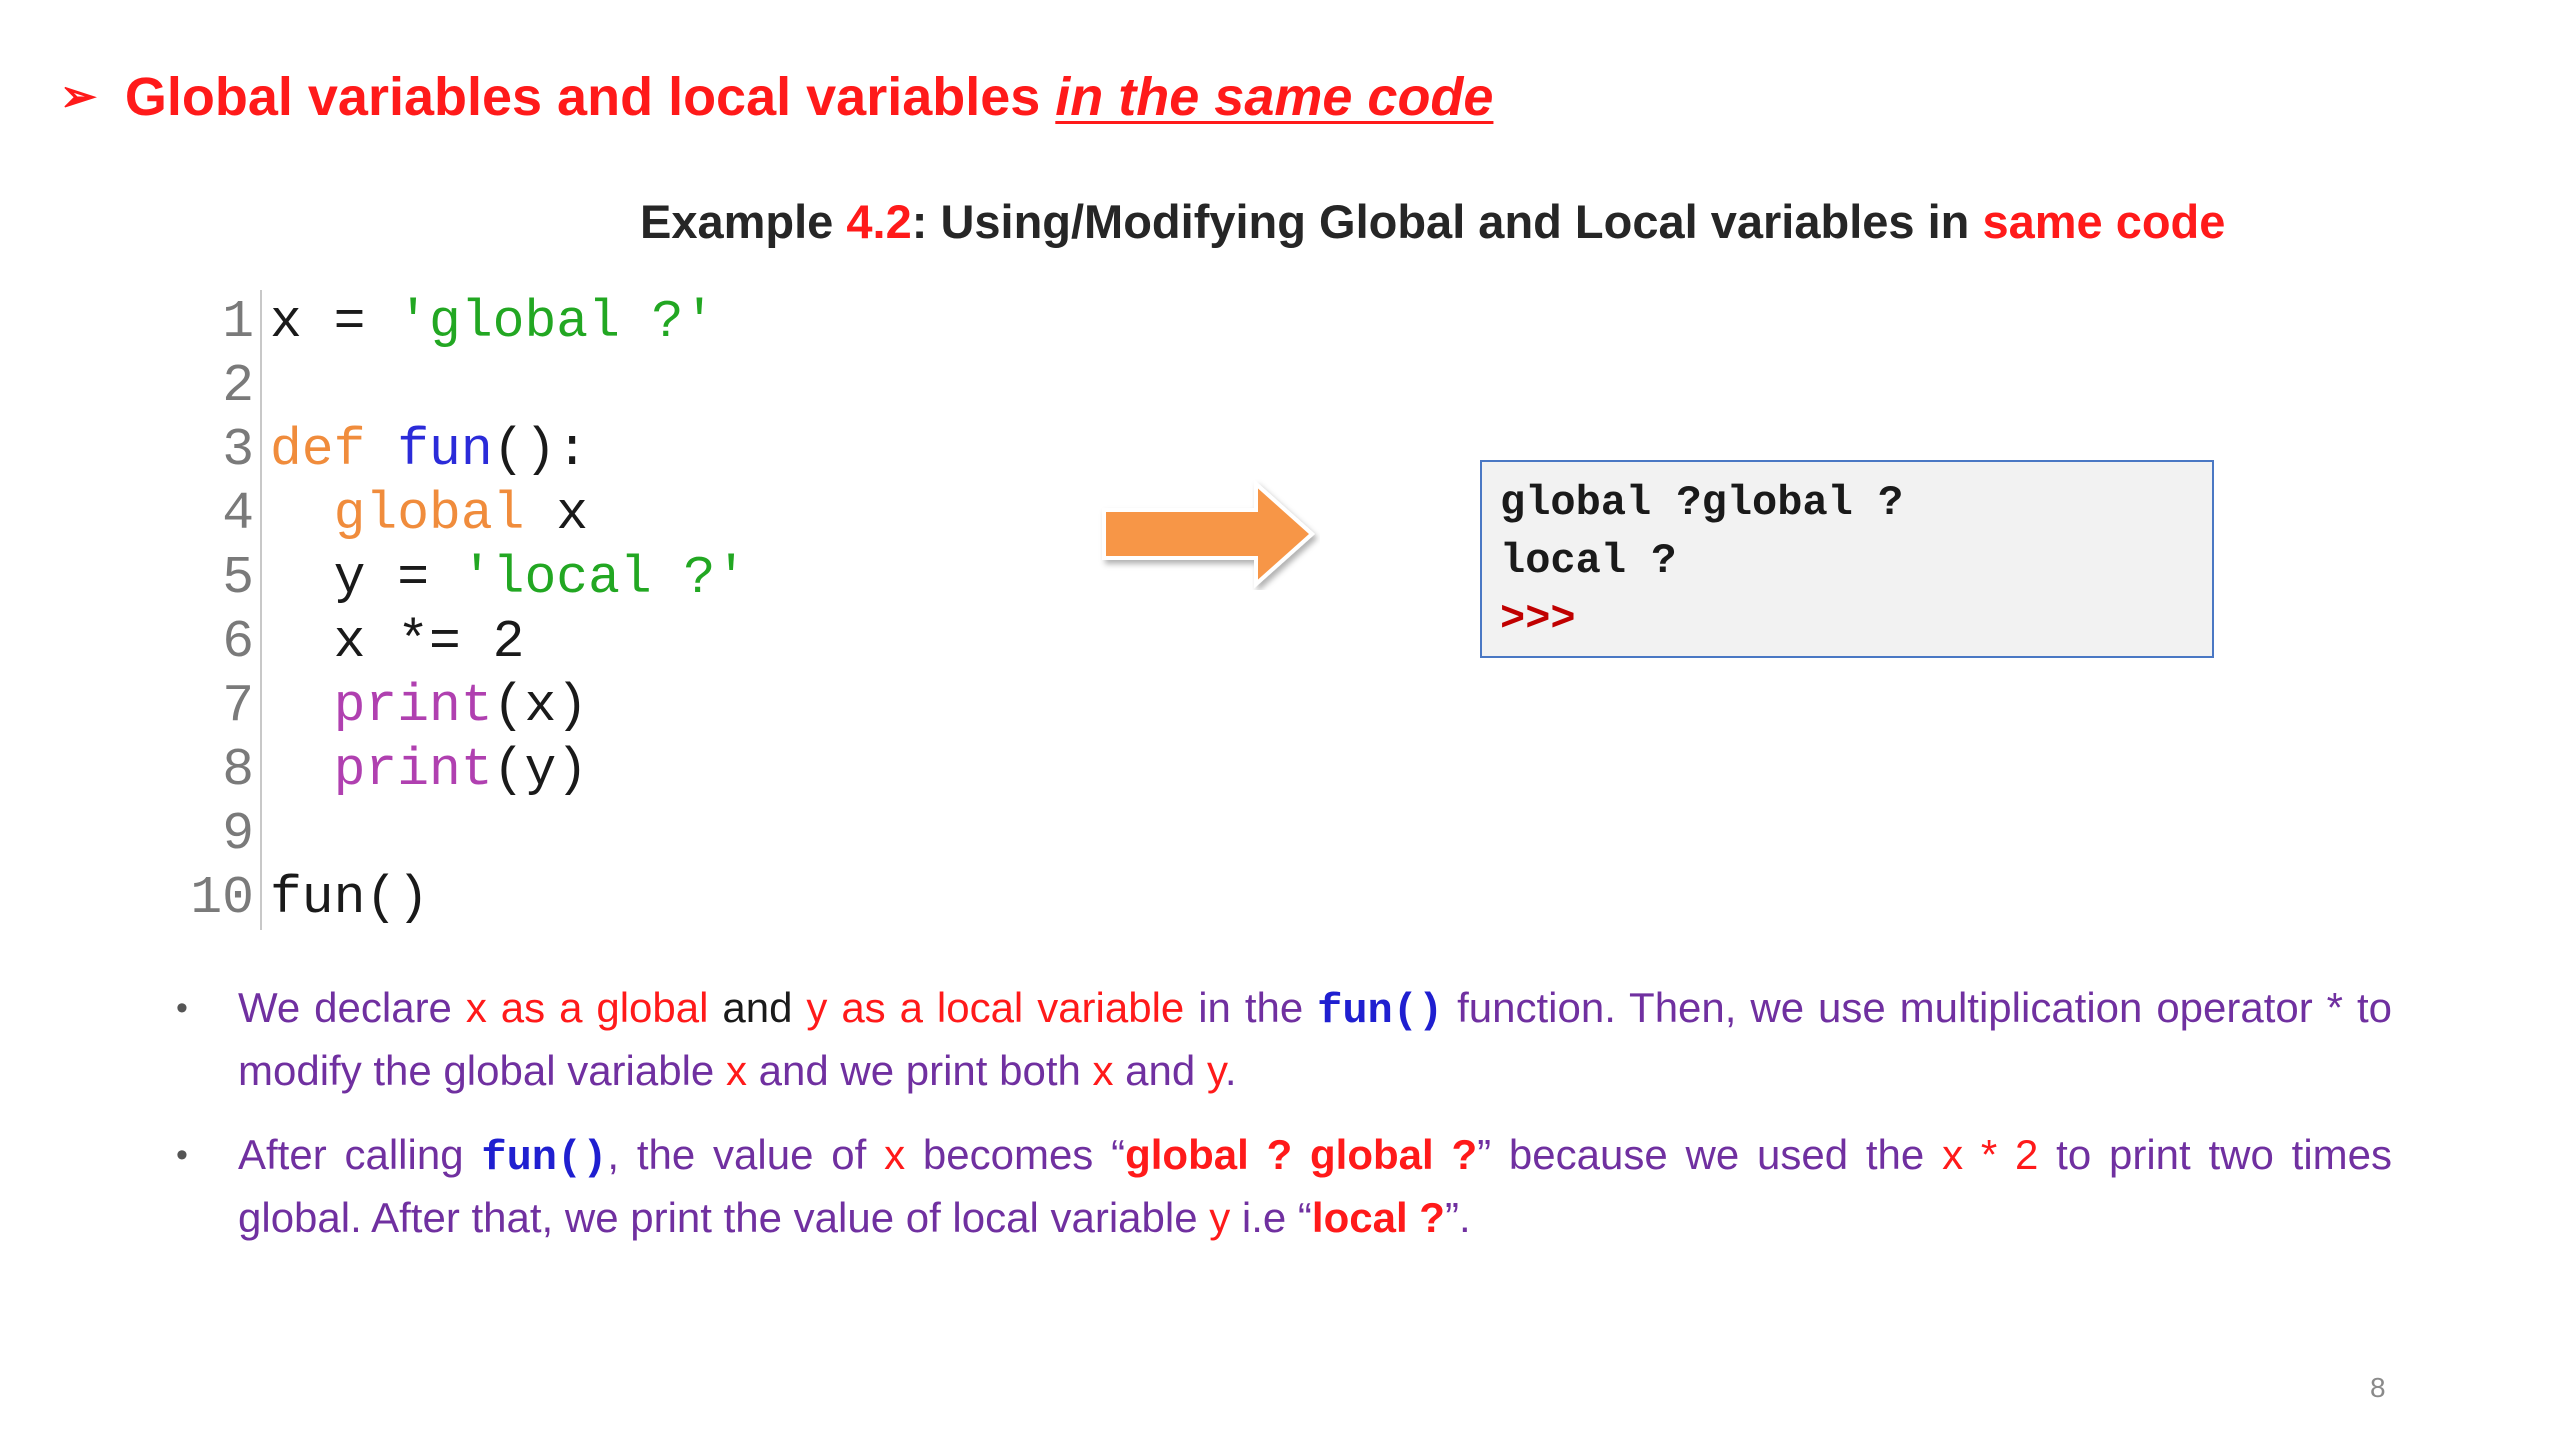 This screenshot has height=1440, width=2560. What do you see at coordinates (1378, 1217) in the screenshot?
I see `text-run-red-bold: local ?` at bounding box center [1378, 1217].